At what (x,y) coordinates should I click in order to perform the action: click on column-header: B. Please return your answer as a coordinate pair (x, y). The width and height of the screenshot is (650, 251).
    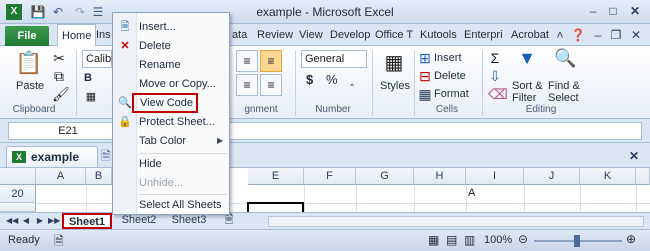
    Looking at the image, I should click on (99, 176).